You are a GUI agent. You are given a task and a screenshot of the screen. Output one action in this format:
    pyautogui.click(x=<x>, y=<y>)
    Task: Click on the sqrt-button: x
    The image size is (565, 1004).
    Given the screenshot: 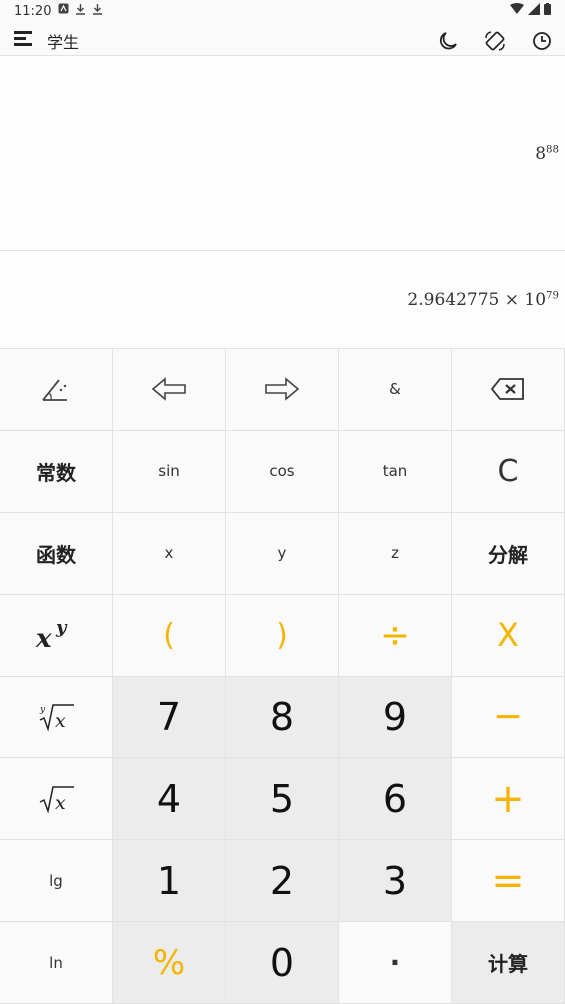 What is the action you would take?
    pyautogui.click(x=56, y=799)
    